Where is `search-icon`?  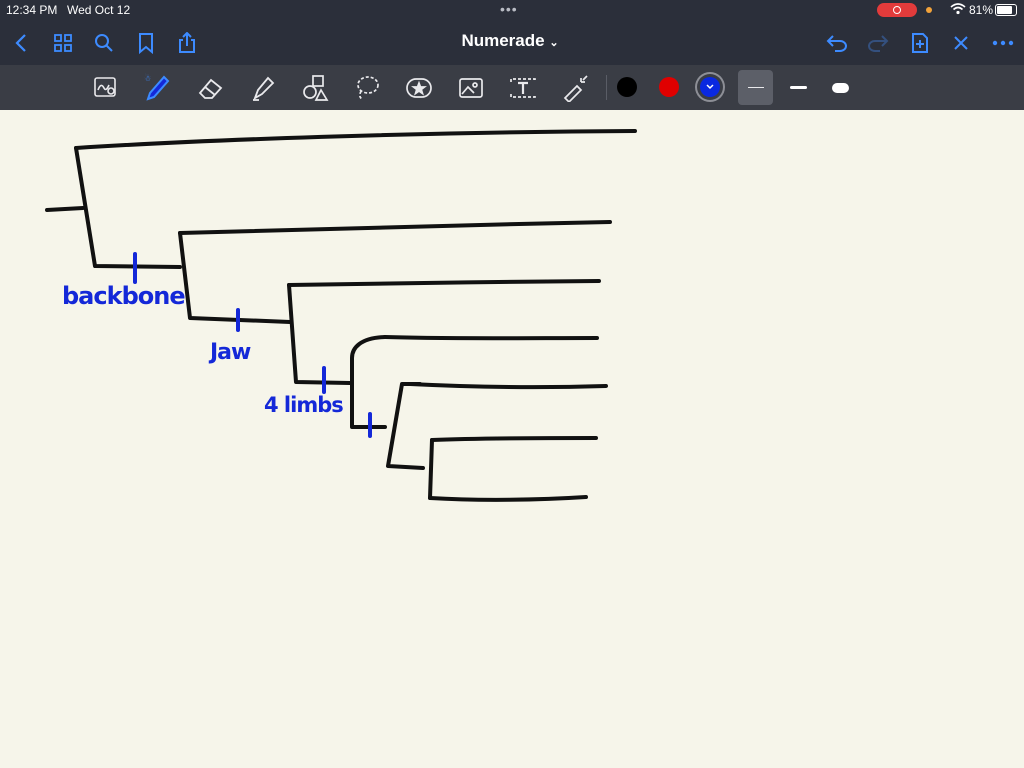 search-icon is located at coordinates (104, 43).